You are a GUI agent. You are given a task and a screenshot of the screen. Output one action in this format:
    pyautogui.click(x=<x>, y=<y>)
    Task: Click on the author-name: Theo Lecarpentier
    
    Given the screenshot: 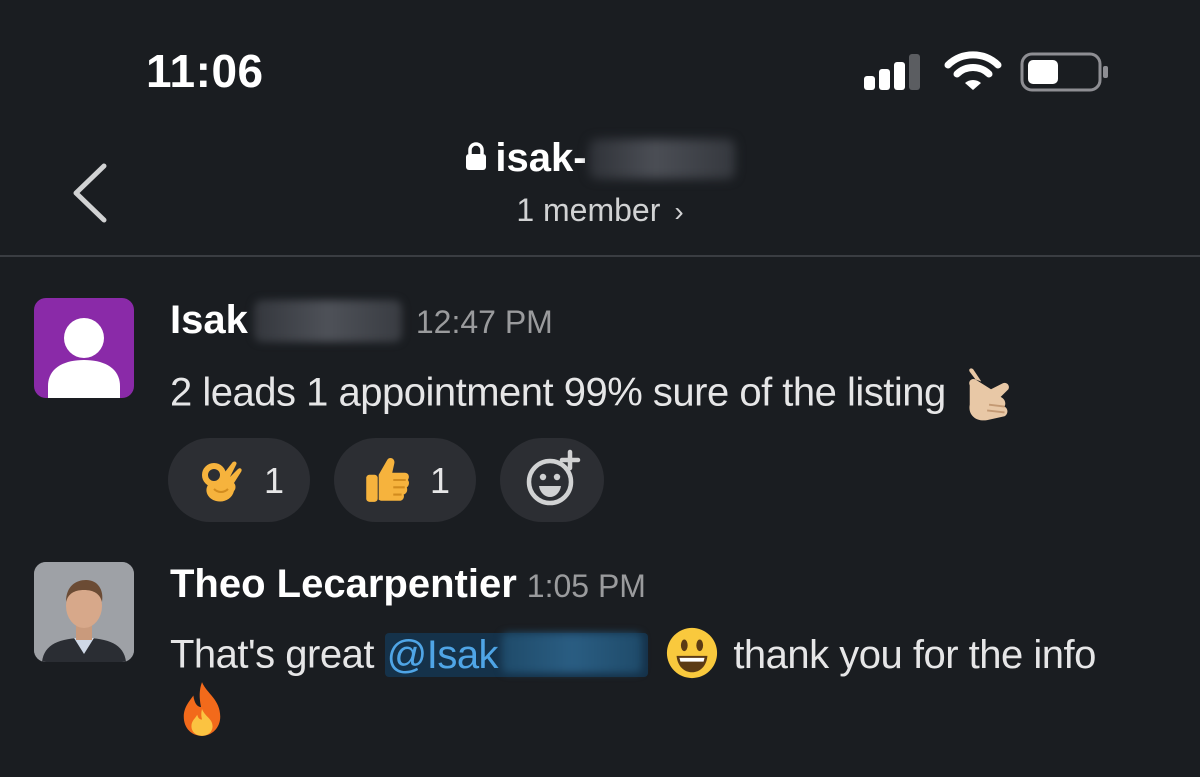 What is the action you would take?
    pyautogui.click(x=343, y=584)
    